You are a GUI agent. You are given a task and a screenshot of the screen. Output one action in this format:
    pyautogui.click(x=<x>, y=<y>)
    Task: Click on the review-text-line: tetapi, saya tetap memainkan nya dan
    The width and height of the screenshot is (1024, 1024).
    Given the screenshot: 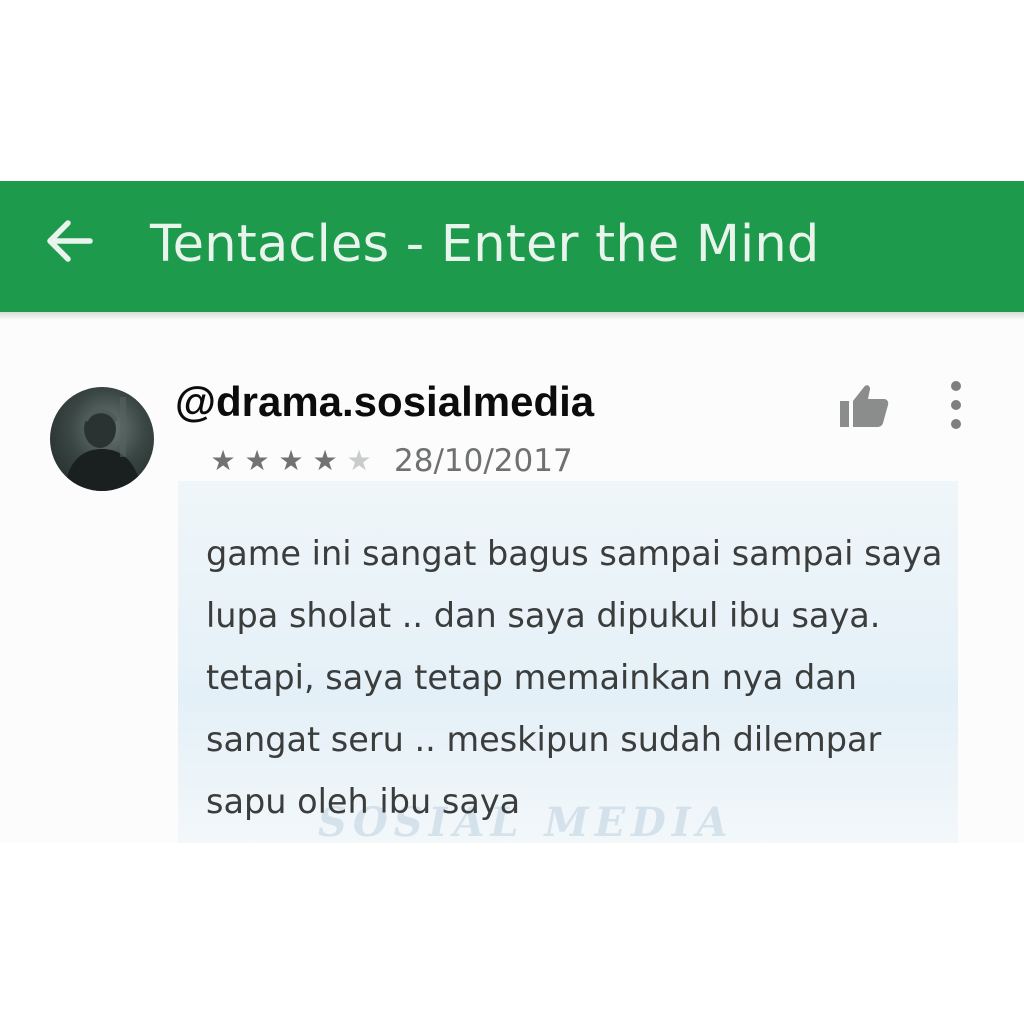 What is the action you would take?
    pyautogui.click(x=532, y=677)
    